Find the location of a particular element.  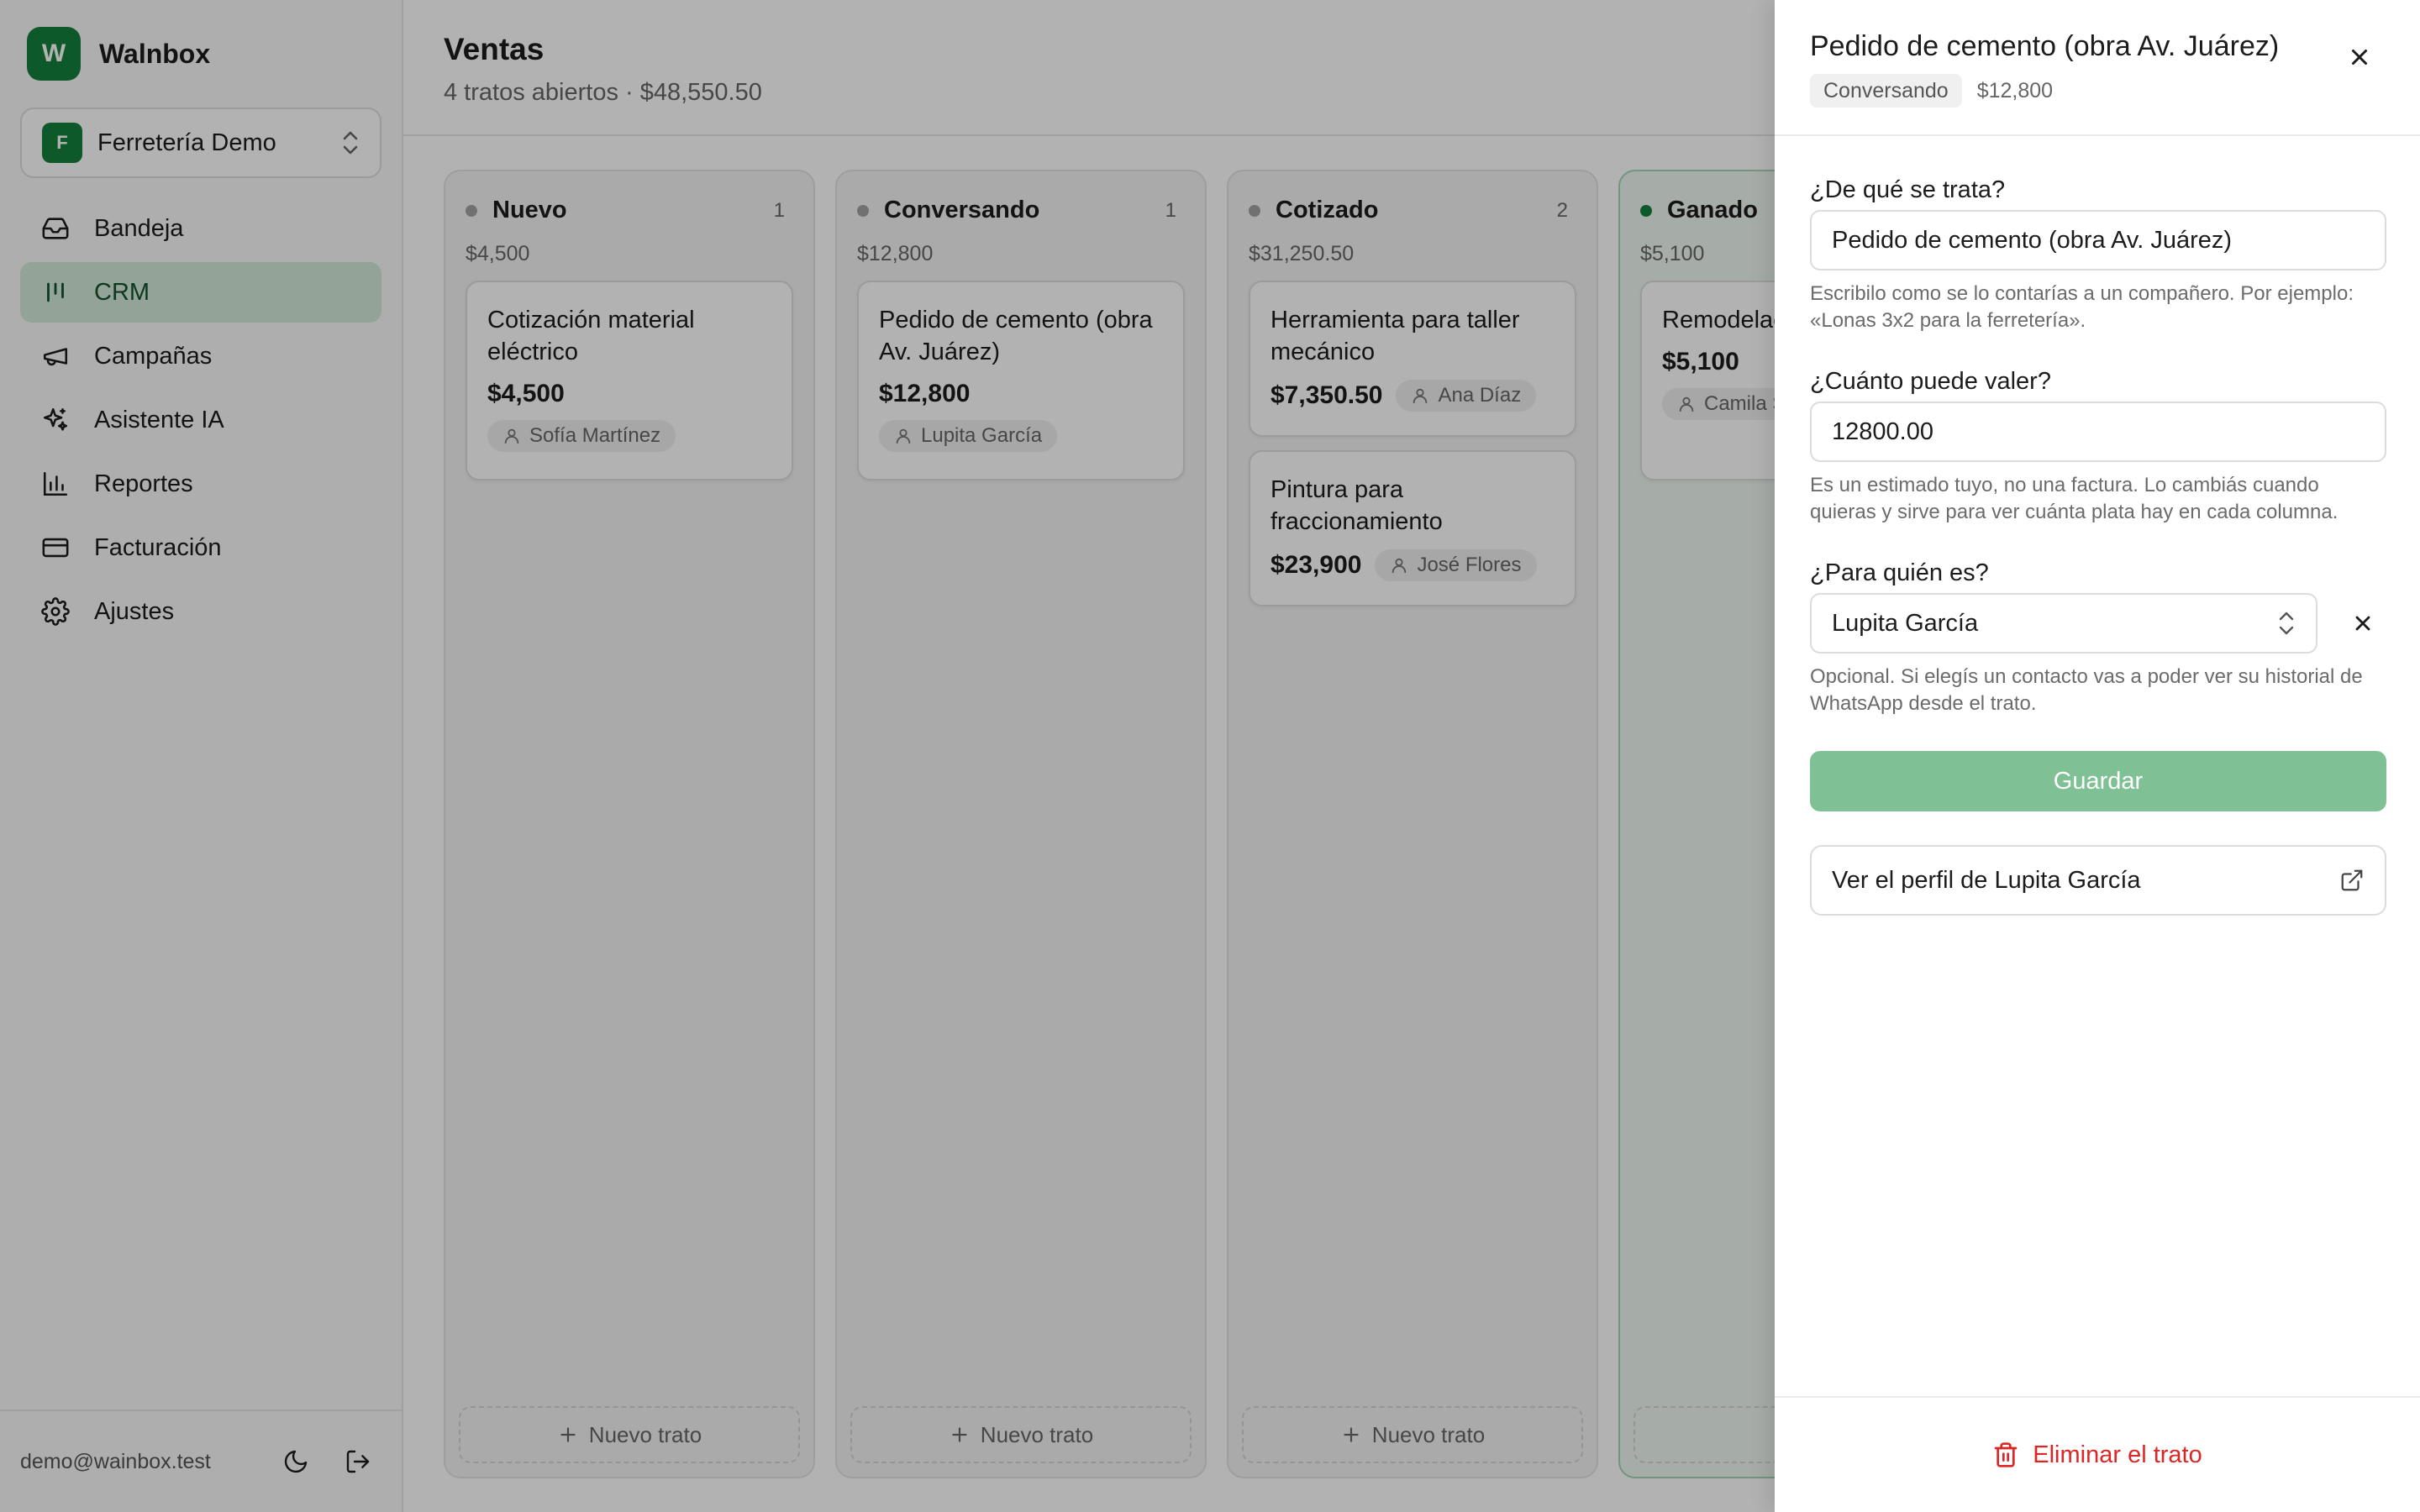

panel-title: Pedido de cemento (obra Av. Juárez) is located at coordinates (2045, 46).